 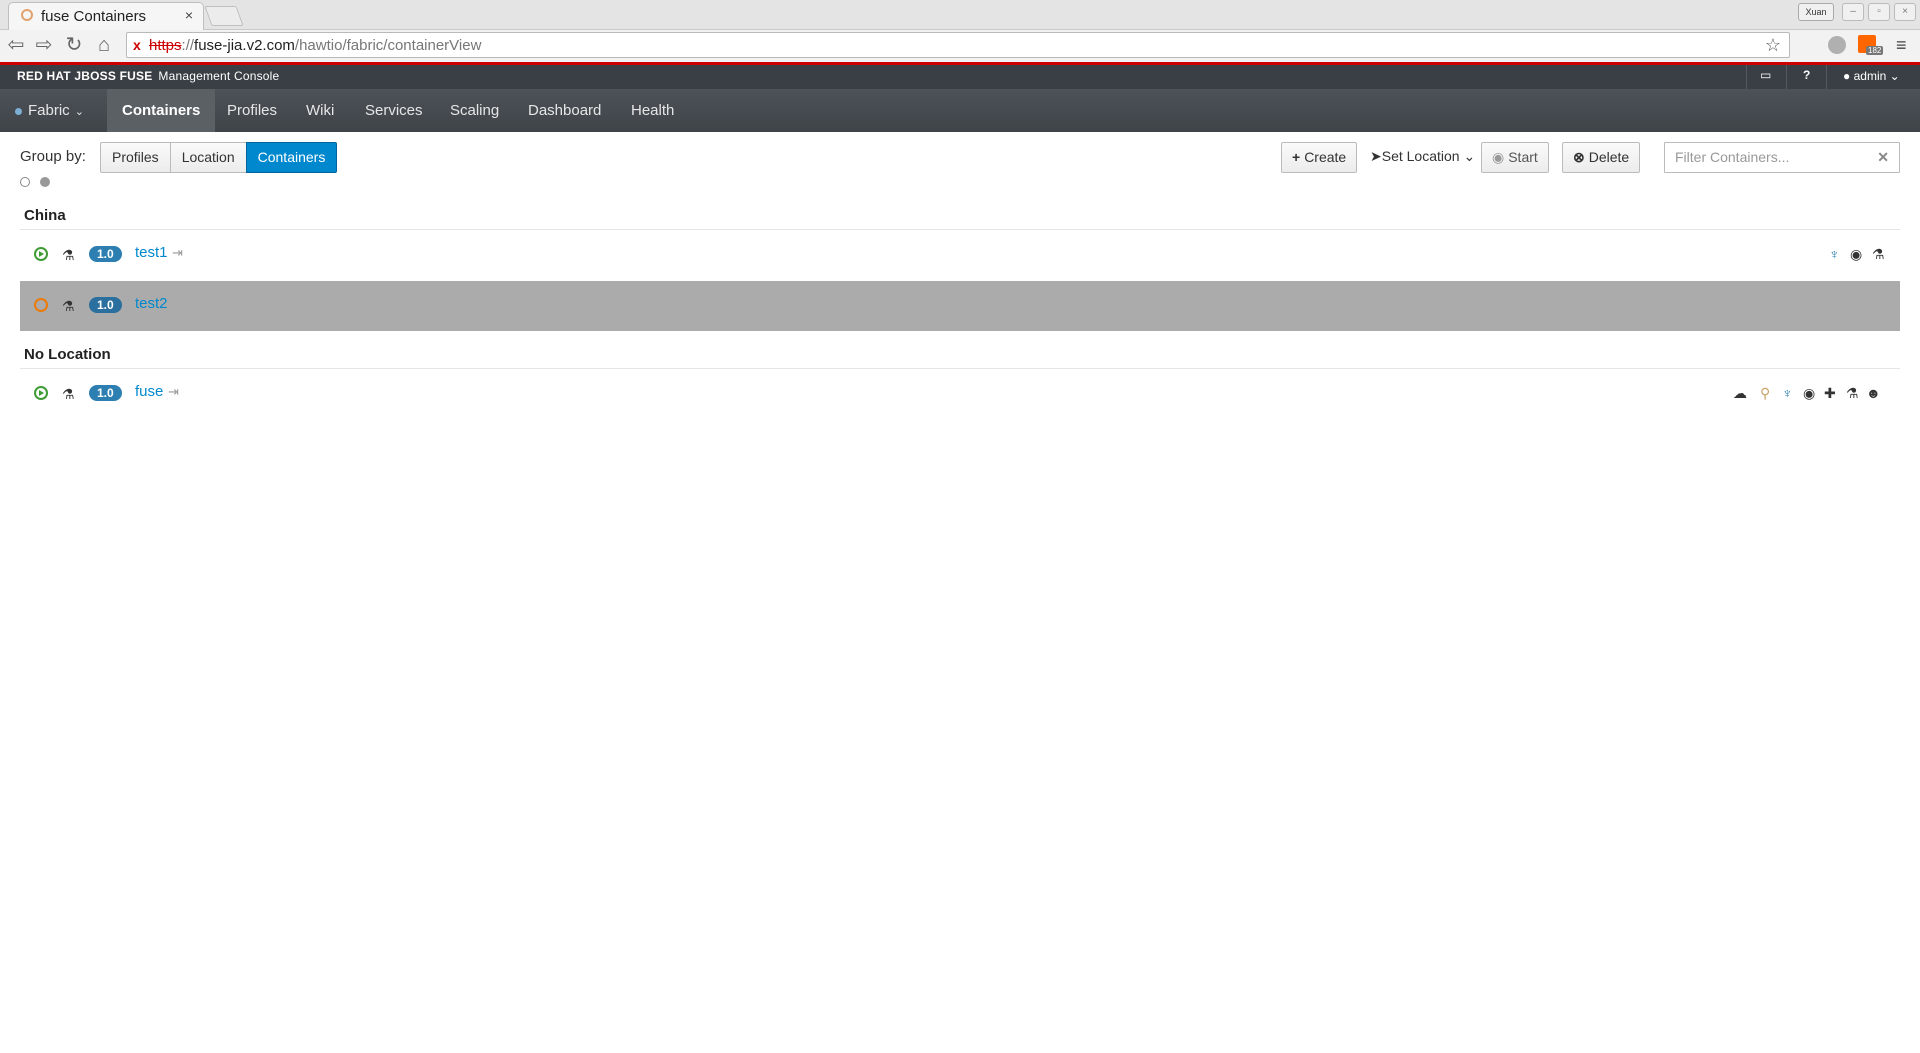 I want to click on forward-icon: ⇨, so click(x=44, y=45).